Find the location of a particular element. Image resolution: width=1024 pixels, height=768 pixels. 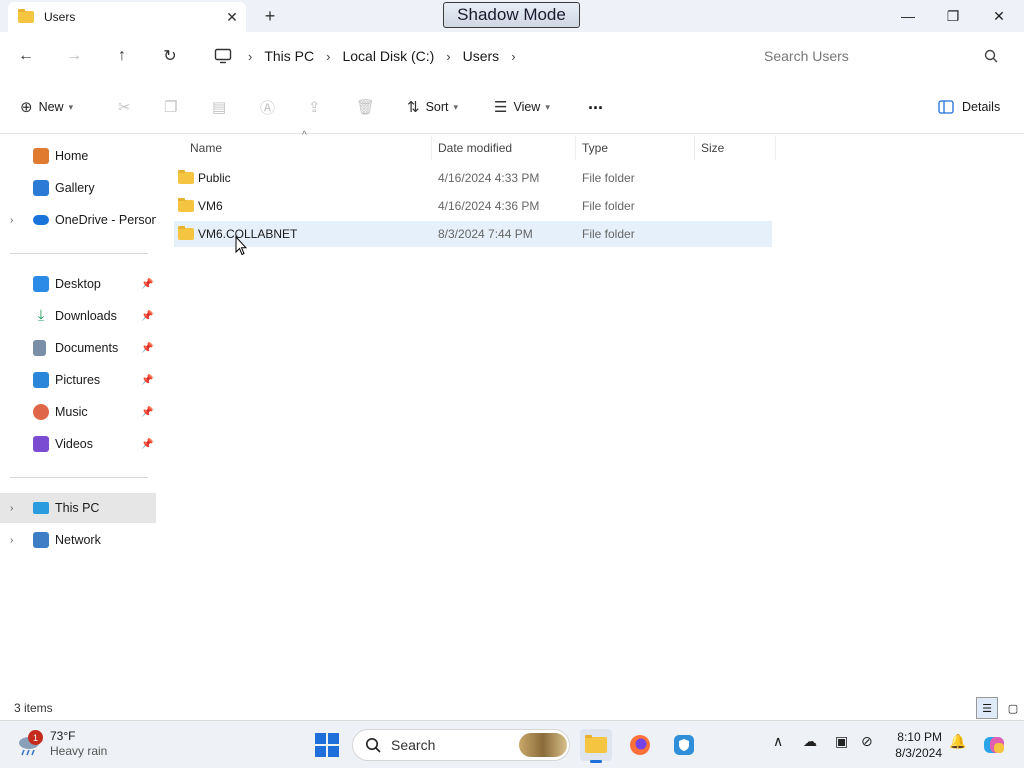

file-explorer-taskbar-icon is located at coordinates (596, 746).